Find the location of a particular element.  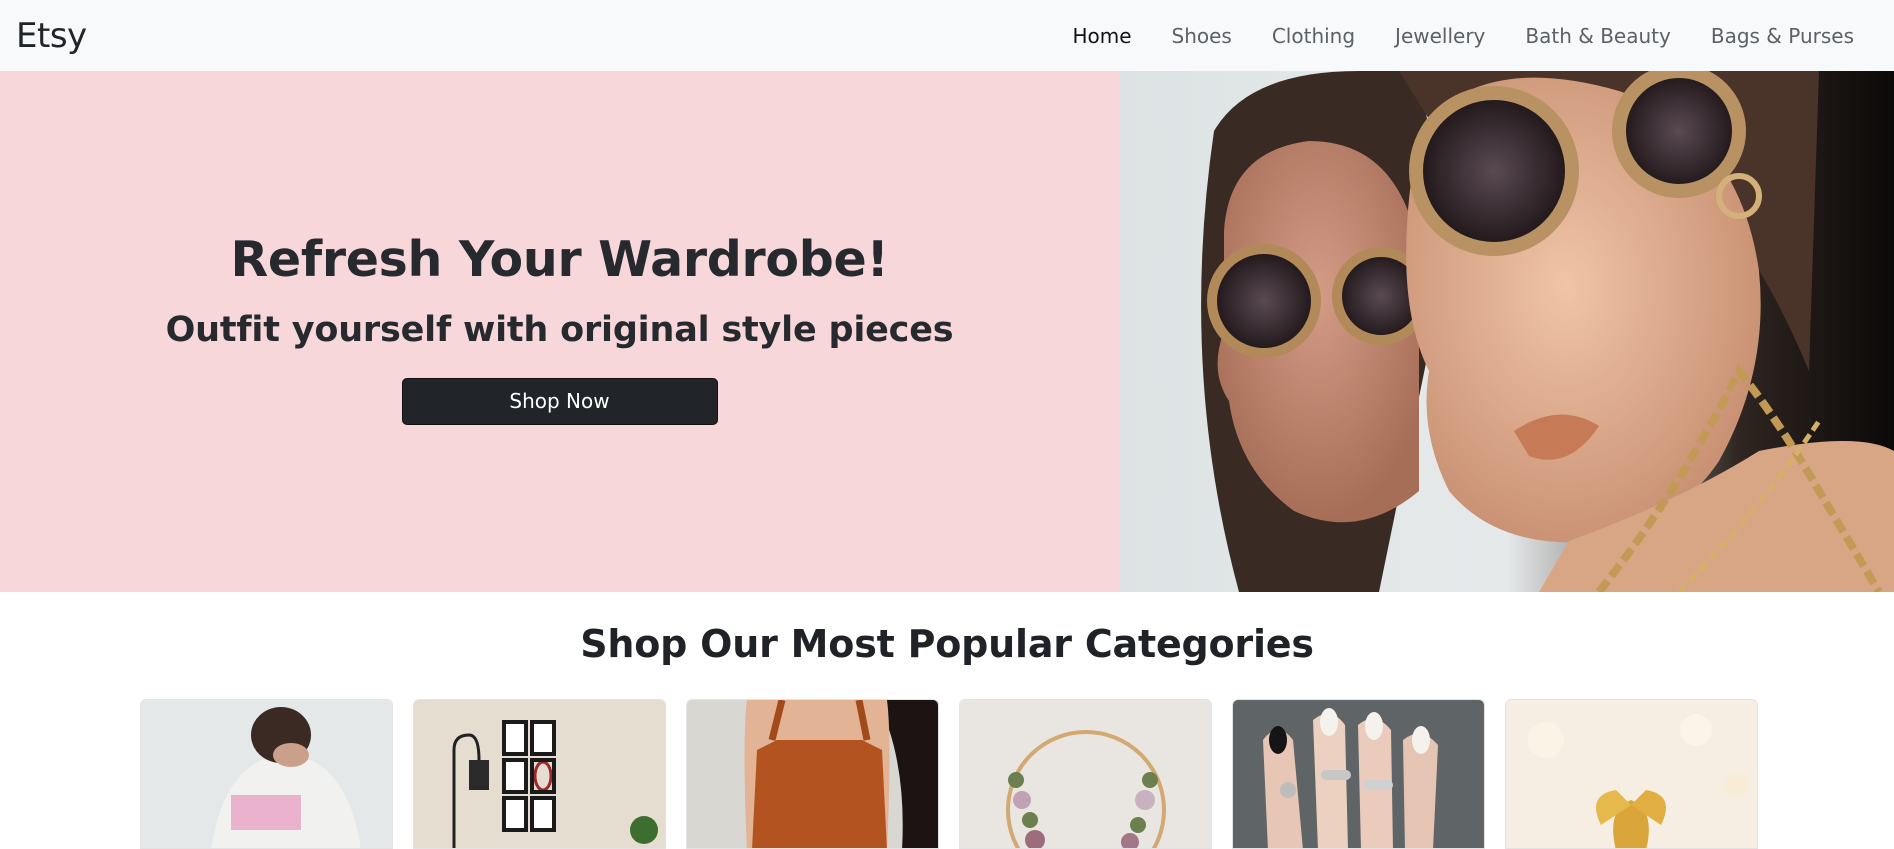

category-card-knitwear is located at coordinates (812, 774).